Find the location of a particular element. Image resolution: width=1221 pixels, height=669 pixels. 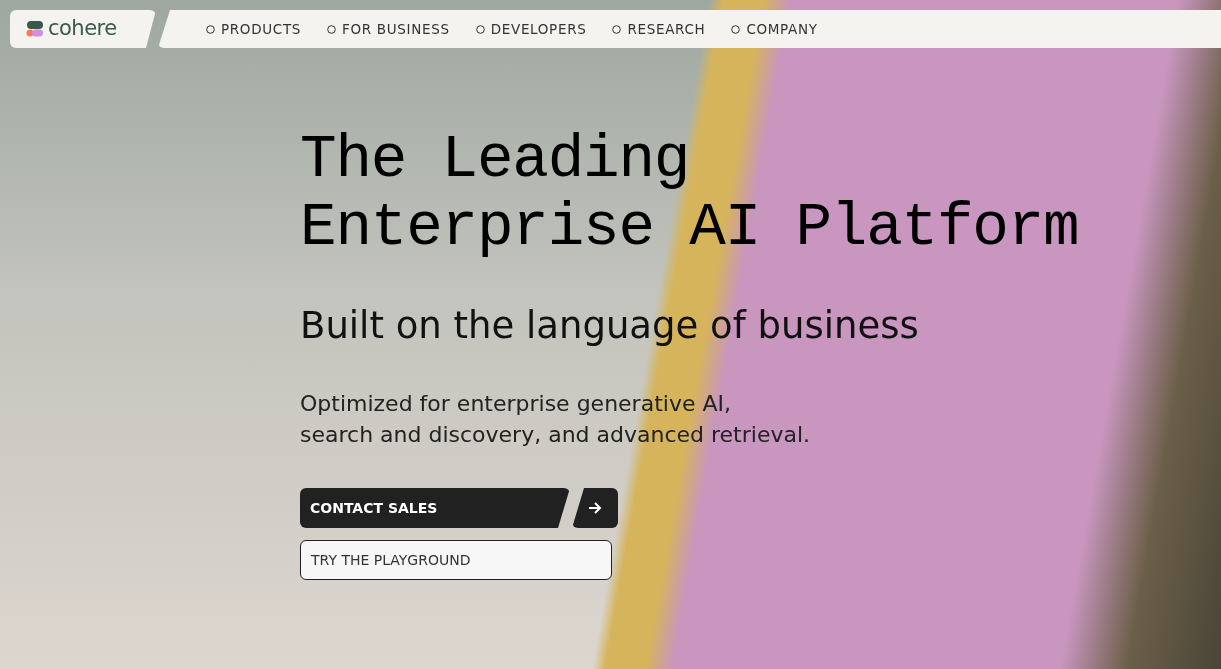

playground-button: TRY THE PLAYGROUND is located at coordinates (456, 560).